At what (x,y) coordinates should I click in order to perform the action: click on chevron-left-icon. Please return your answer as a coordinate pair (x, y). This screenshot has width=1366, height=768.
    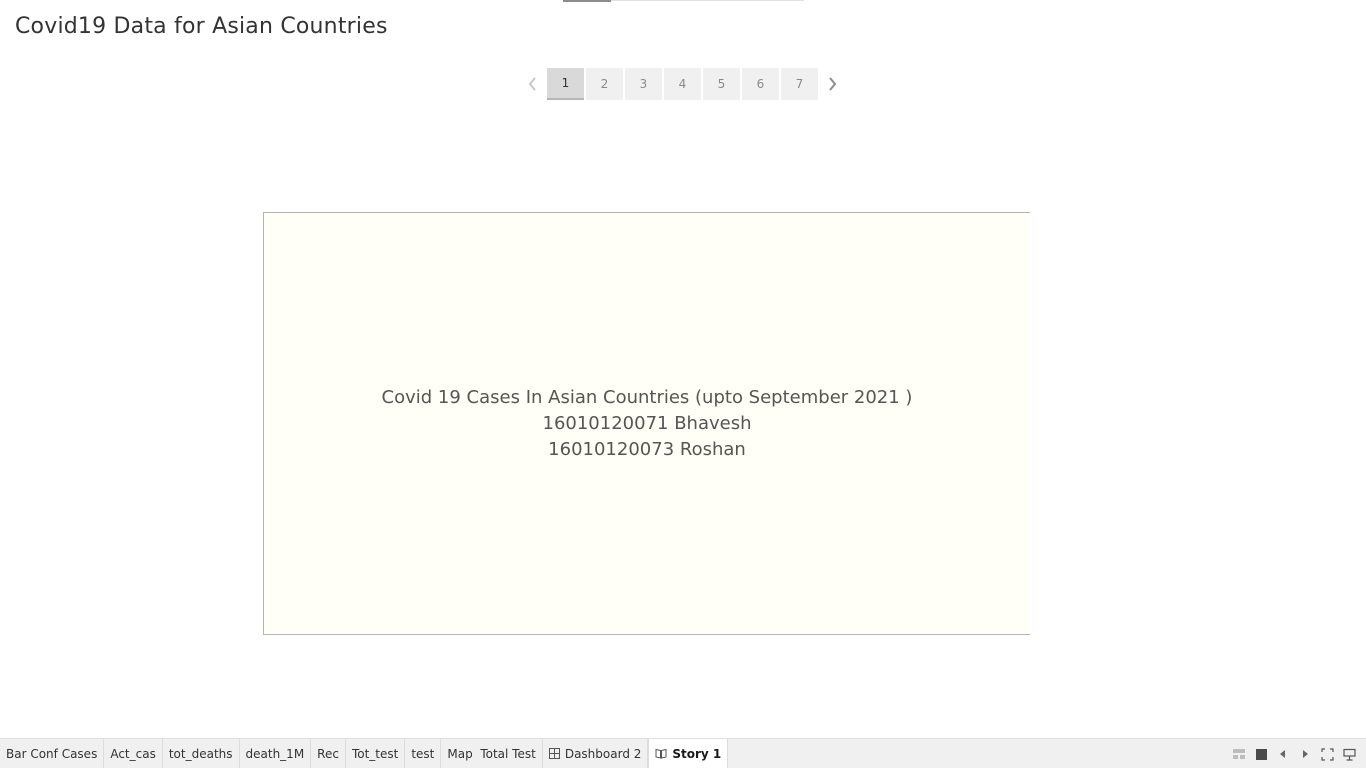
    Looking at the image, I should click on (532, 84).